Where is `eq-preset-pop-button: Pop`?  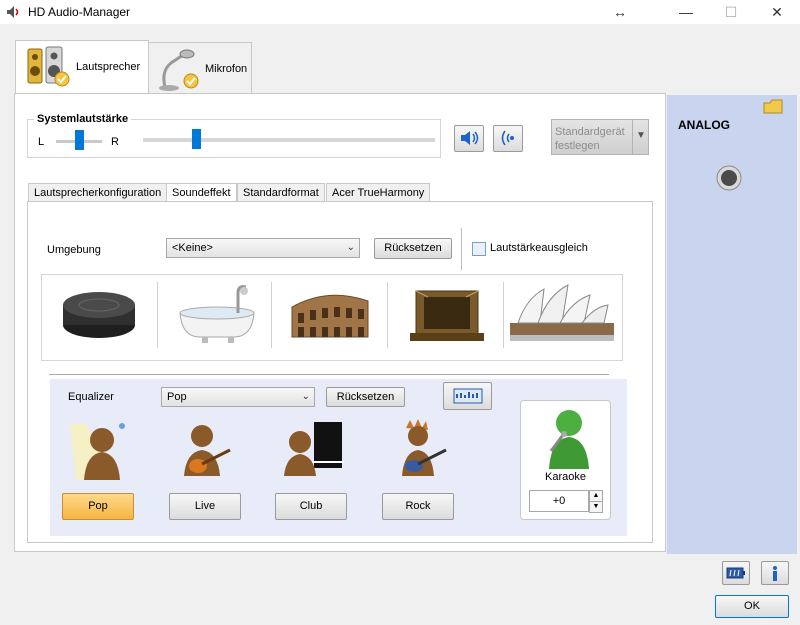
eq-preset-pop-button: Pop is located at coordinates (98, 506).